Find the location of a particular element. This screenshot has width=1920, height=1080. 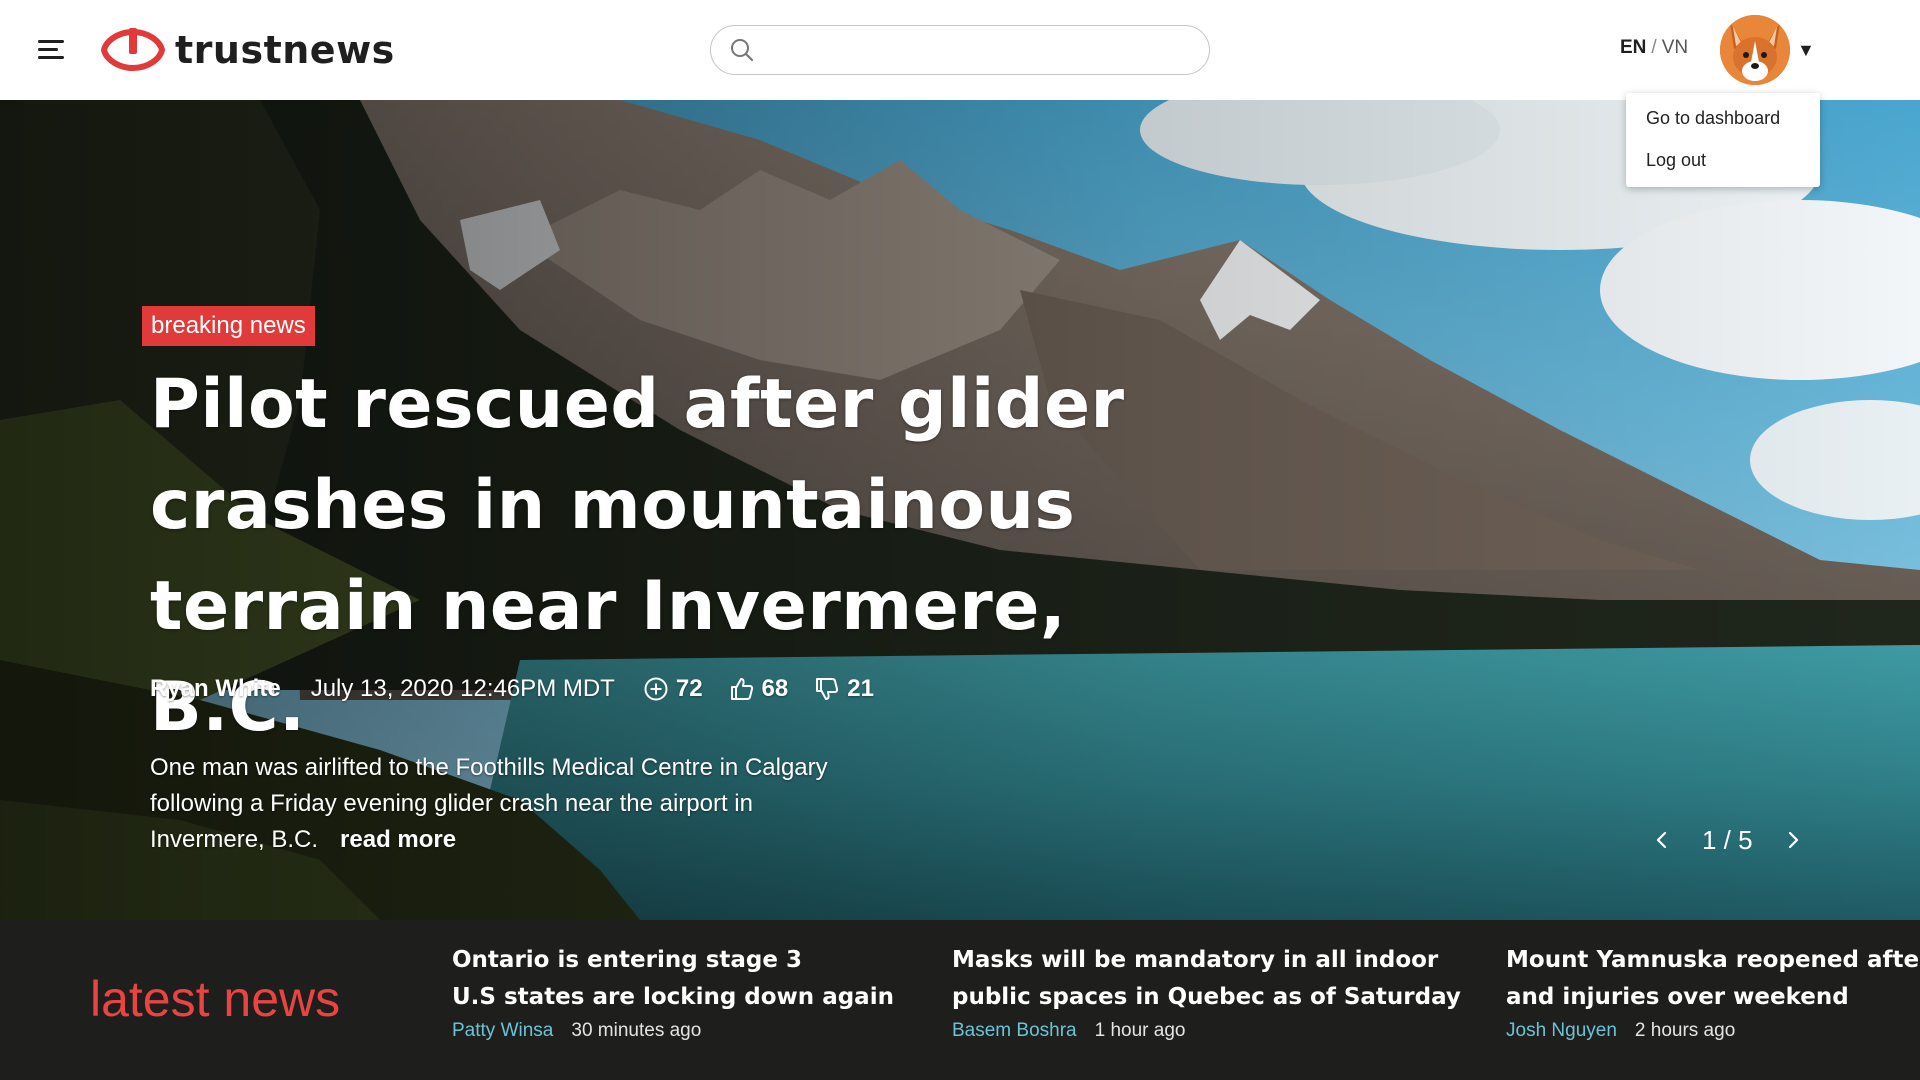

dislike-button: 21 is located at coordinates (844, 689).